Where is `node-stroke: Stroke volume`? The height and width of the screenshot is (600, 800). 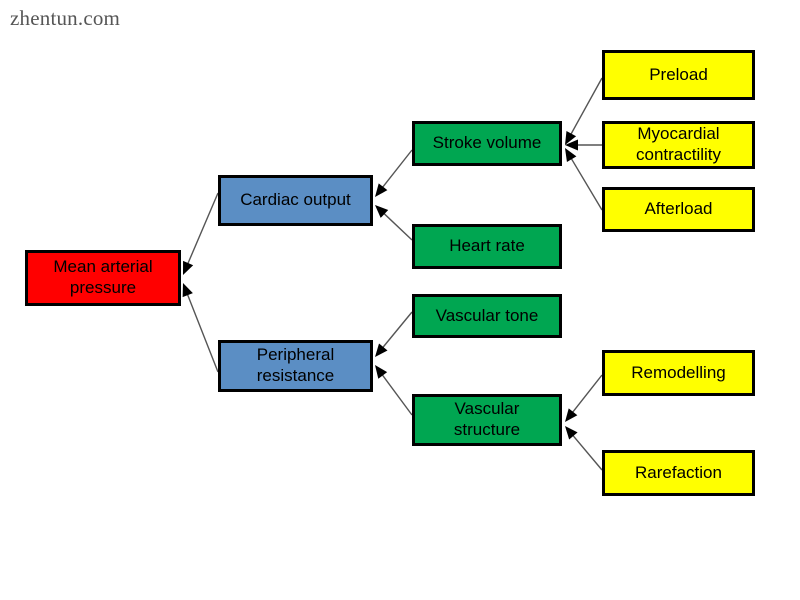 node-stroke: Stroke volume is located at coordinates (487, 143).